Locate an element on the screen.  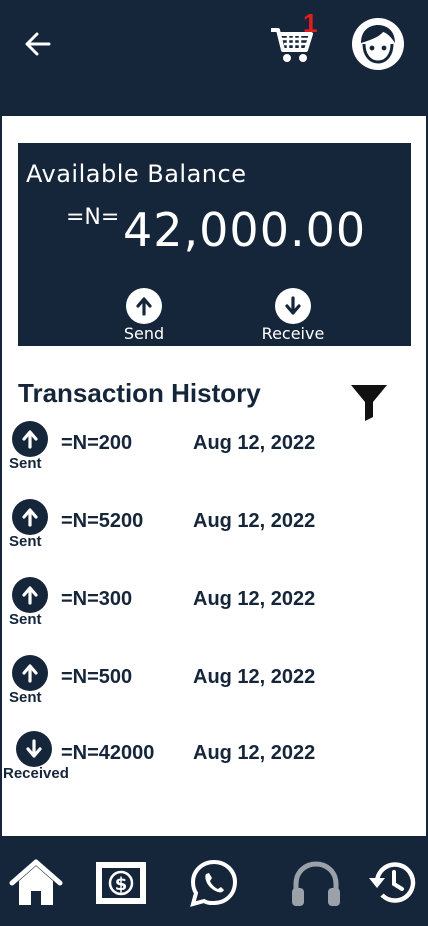
transaction-amount: =N=300 is located at coordinates (97, 599).